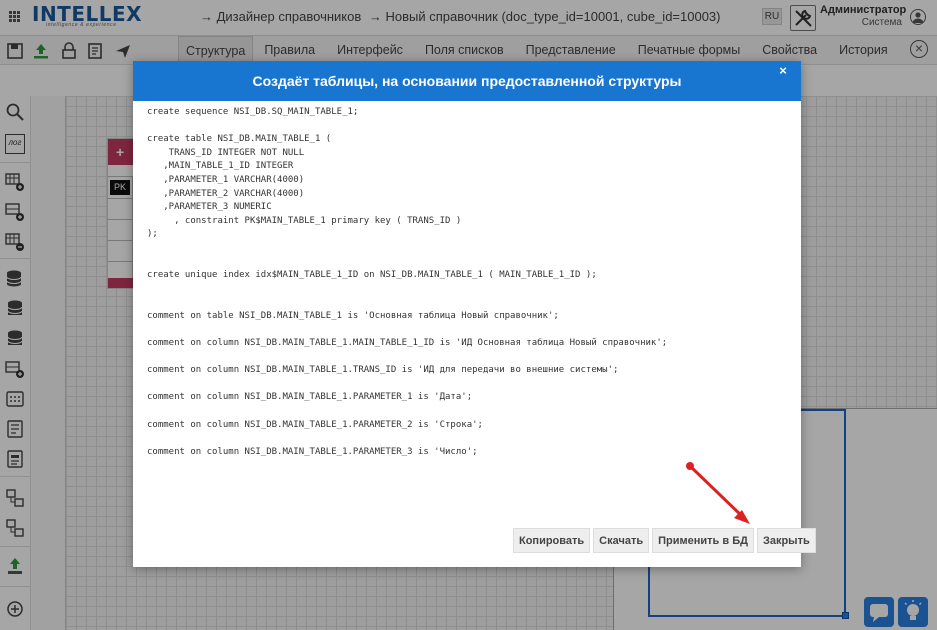  I want to click on copy-button: Копировать, so click(552, 540).